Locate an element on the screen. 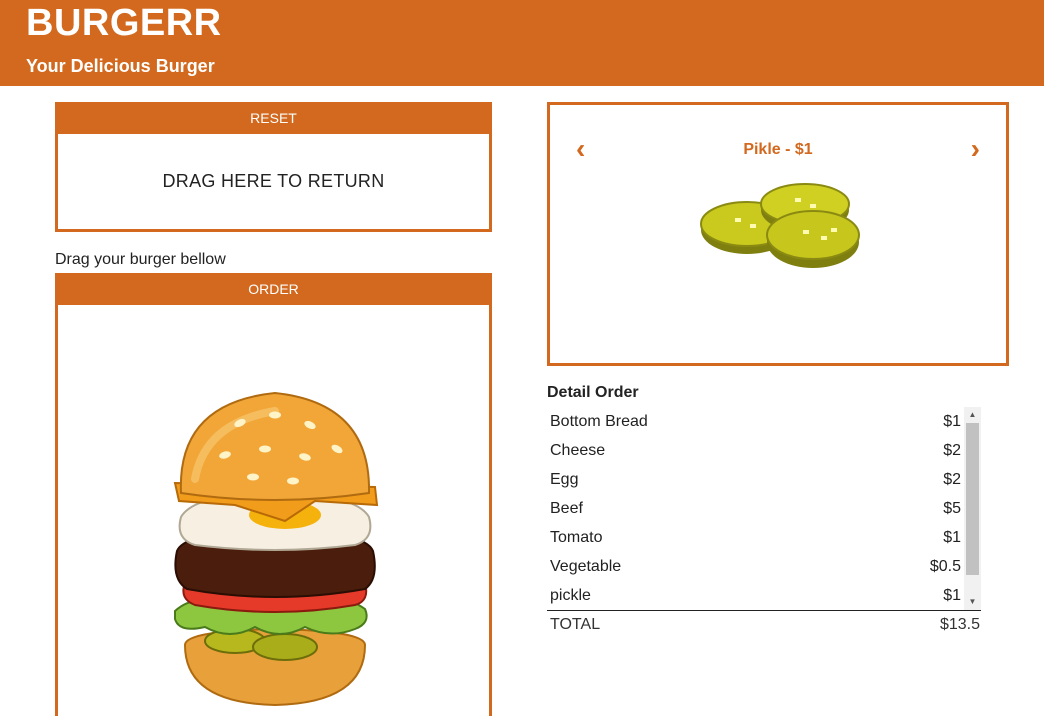 The width and height of the screenshot is (1044, 716). burger-stack-image is located at coordinates (275, 548).